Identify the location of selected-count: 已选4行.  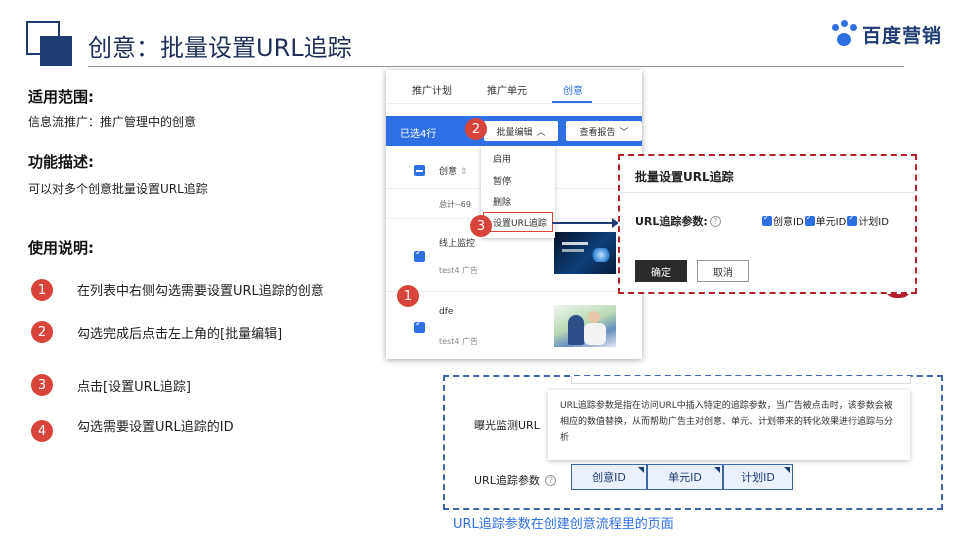
(418, 134).